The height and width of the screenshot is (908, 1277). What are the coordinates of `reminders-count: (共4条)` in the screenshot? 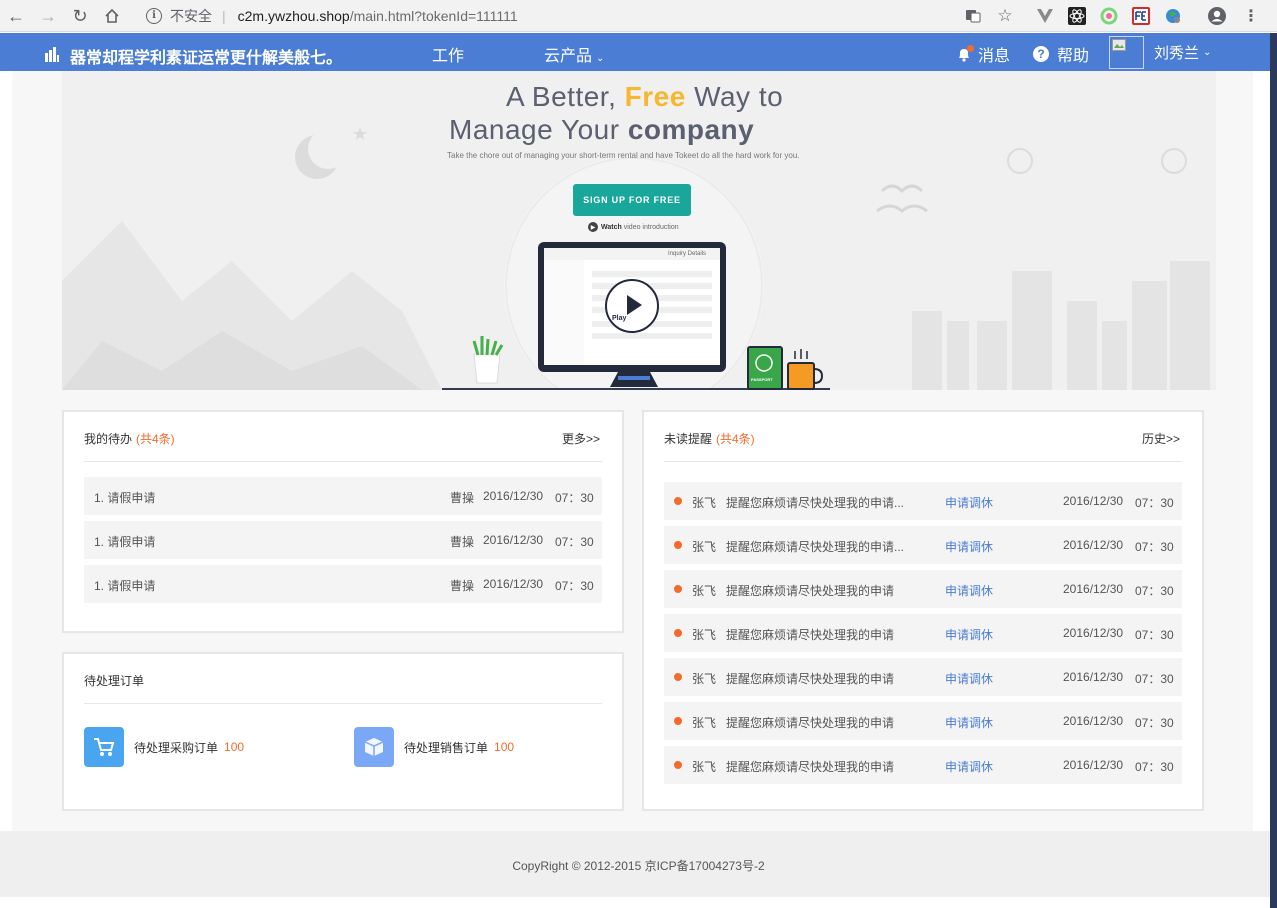 It's located at (735, 439).